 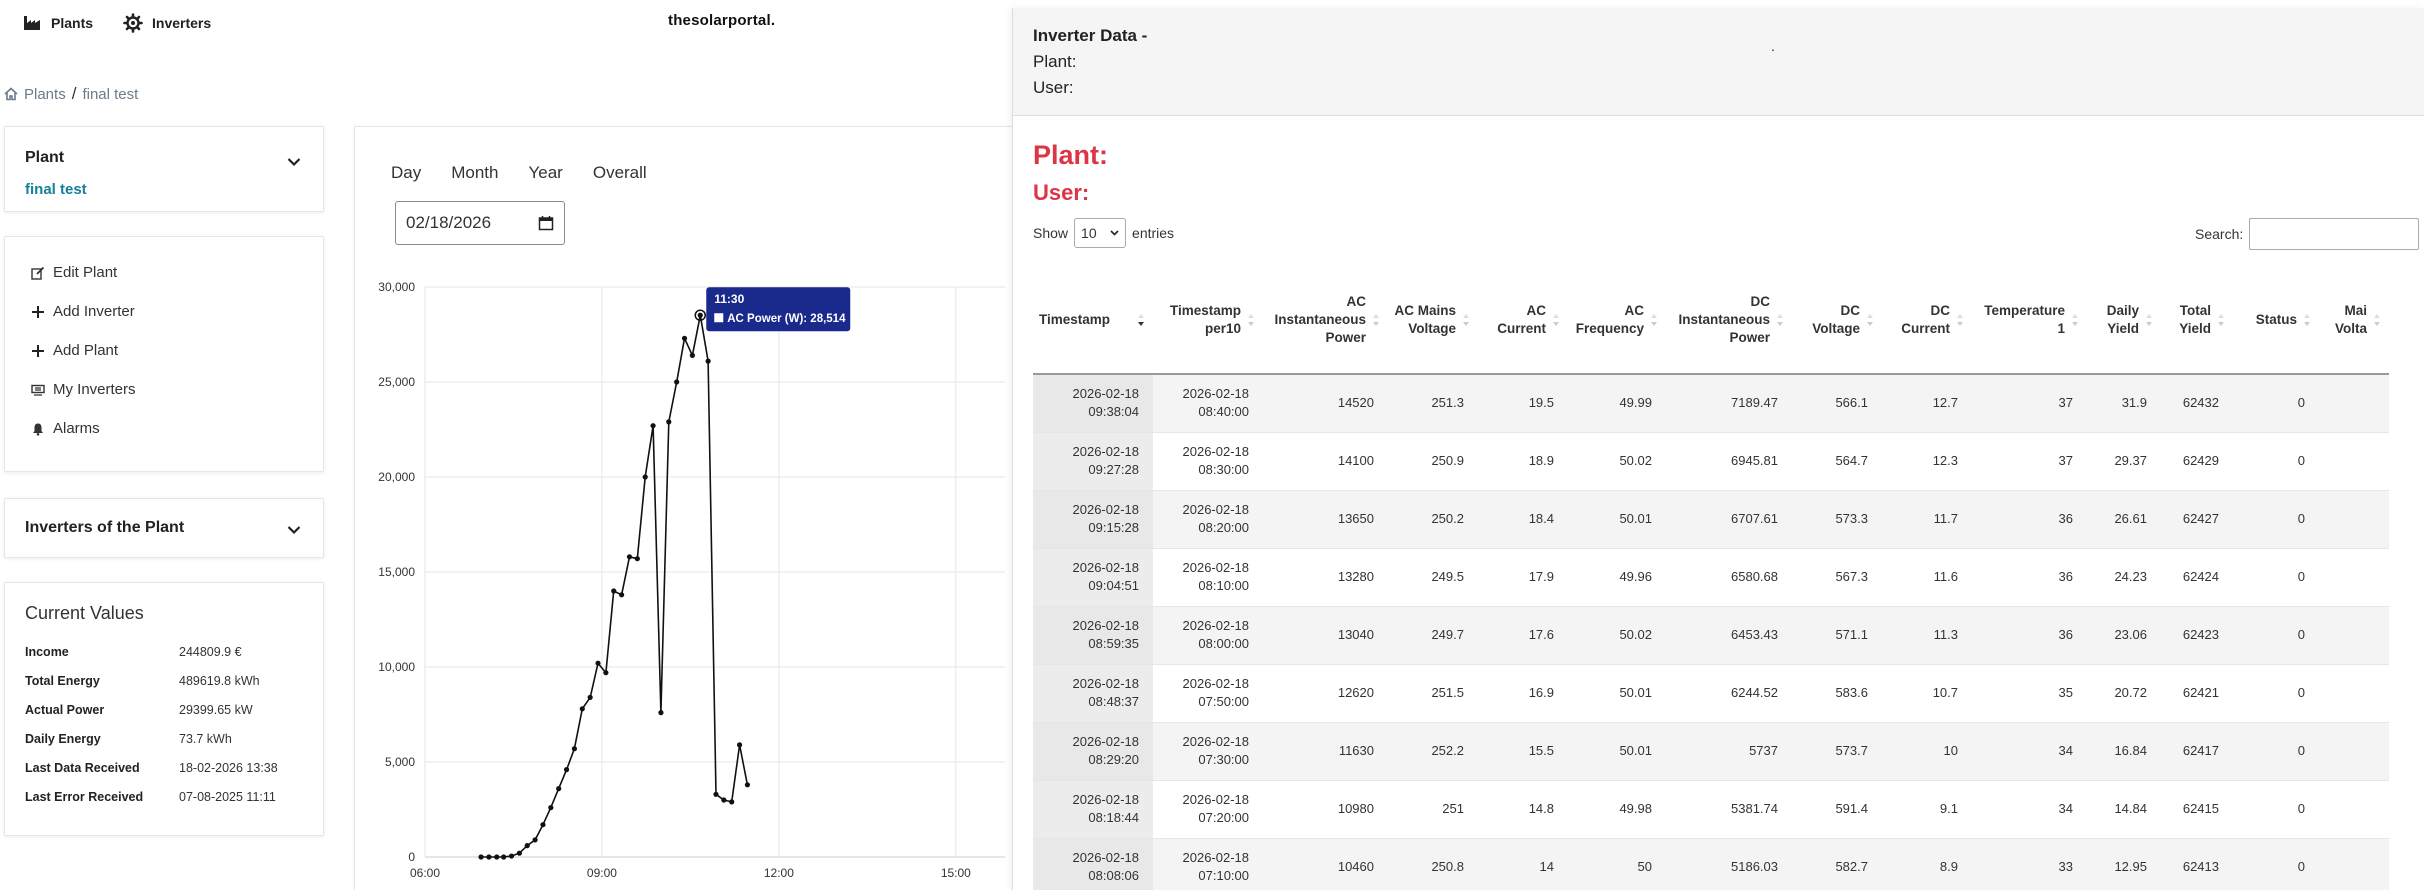 I want to click on table-cell: 14.8, so click(x=1523, y=808).